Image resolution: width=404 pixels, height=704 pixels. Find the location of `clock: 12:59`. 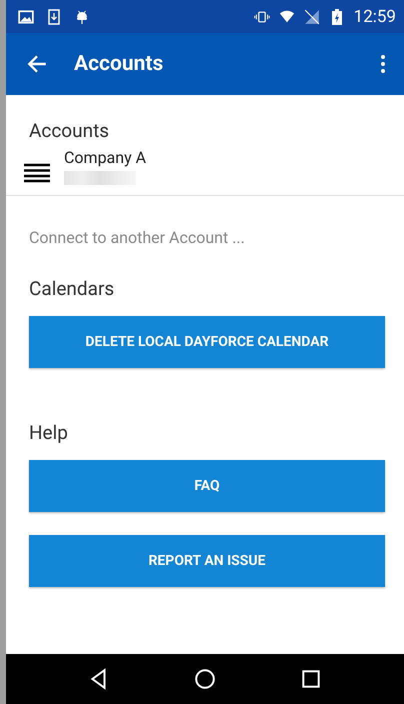

clock: 12:59 is located at coordinates (375, 16).